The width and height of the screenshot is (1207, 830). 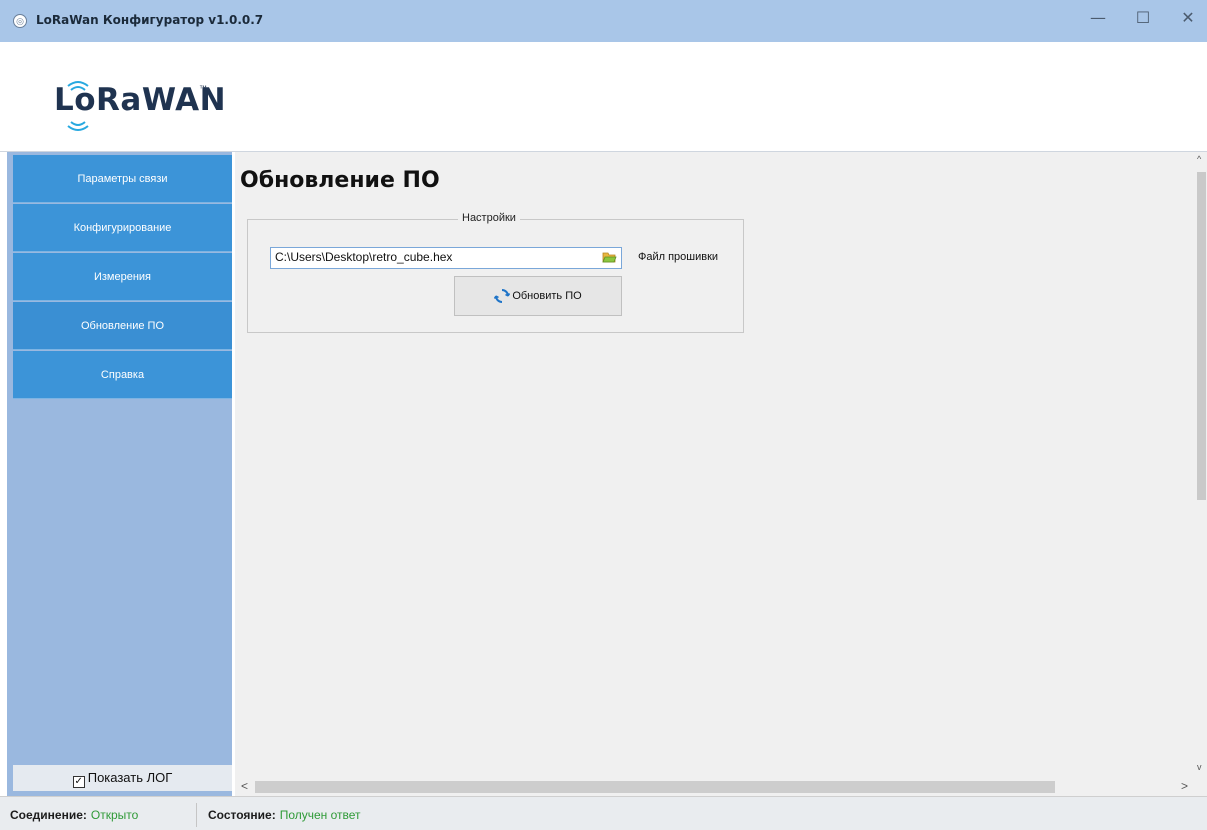 What do you see at coordinates (114, 815) in the screenshot?
I see `connection-status-value: Открыто` at bounding box center [114, 815].